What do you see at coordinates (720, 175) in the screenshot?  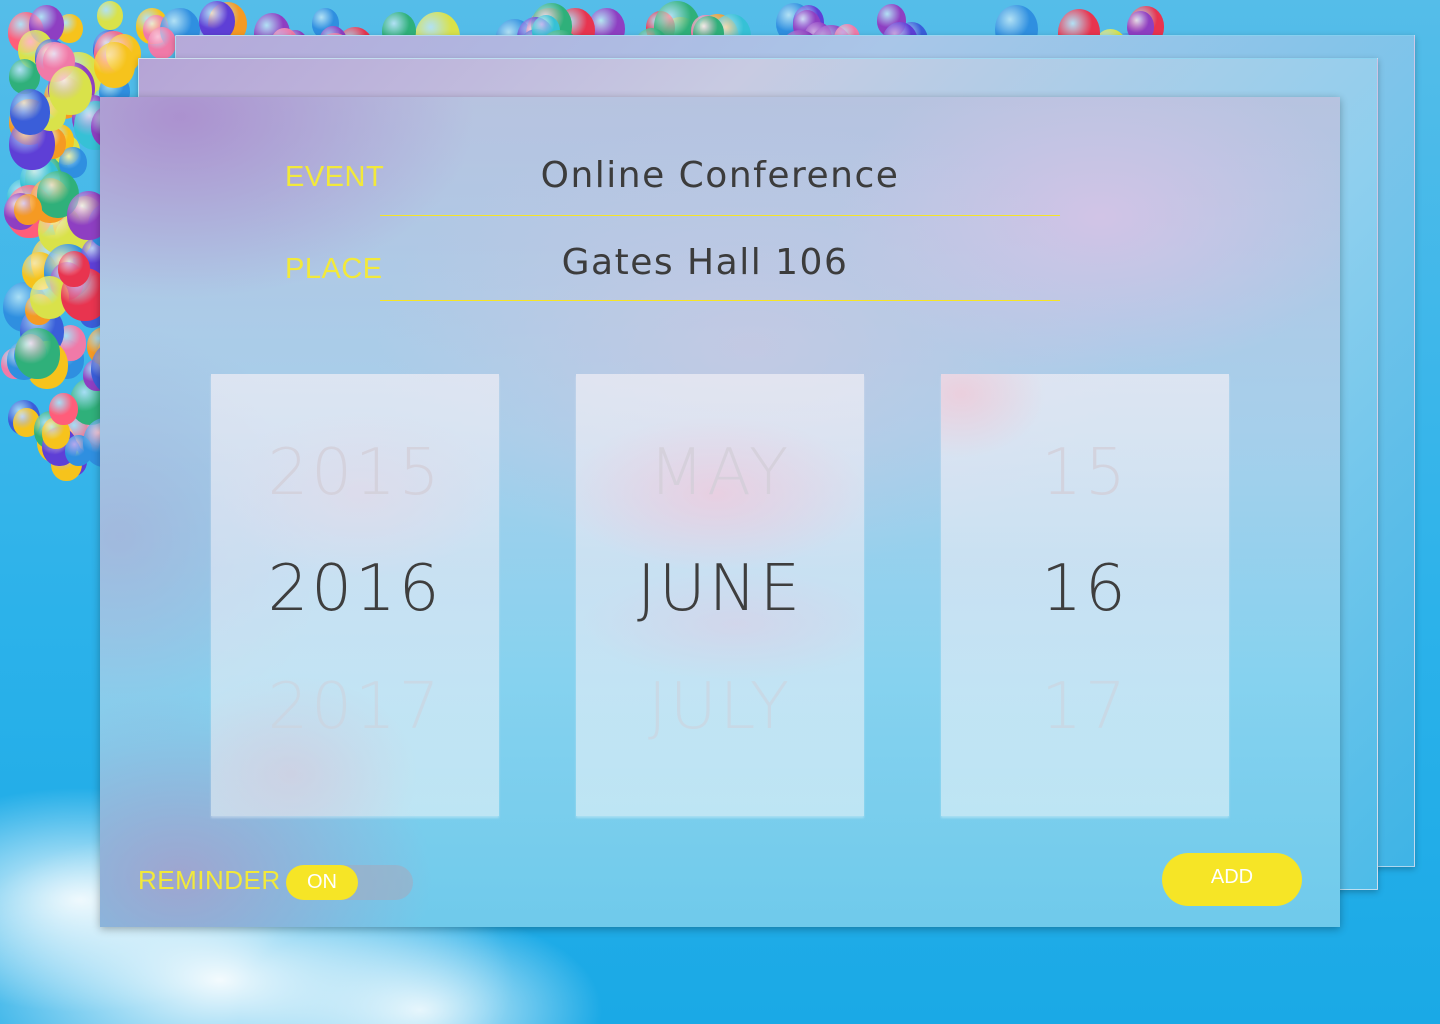 I see `event-input: Online Conference` at bounding box center [720, 175].